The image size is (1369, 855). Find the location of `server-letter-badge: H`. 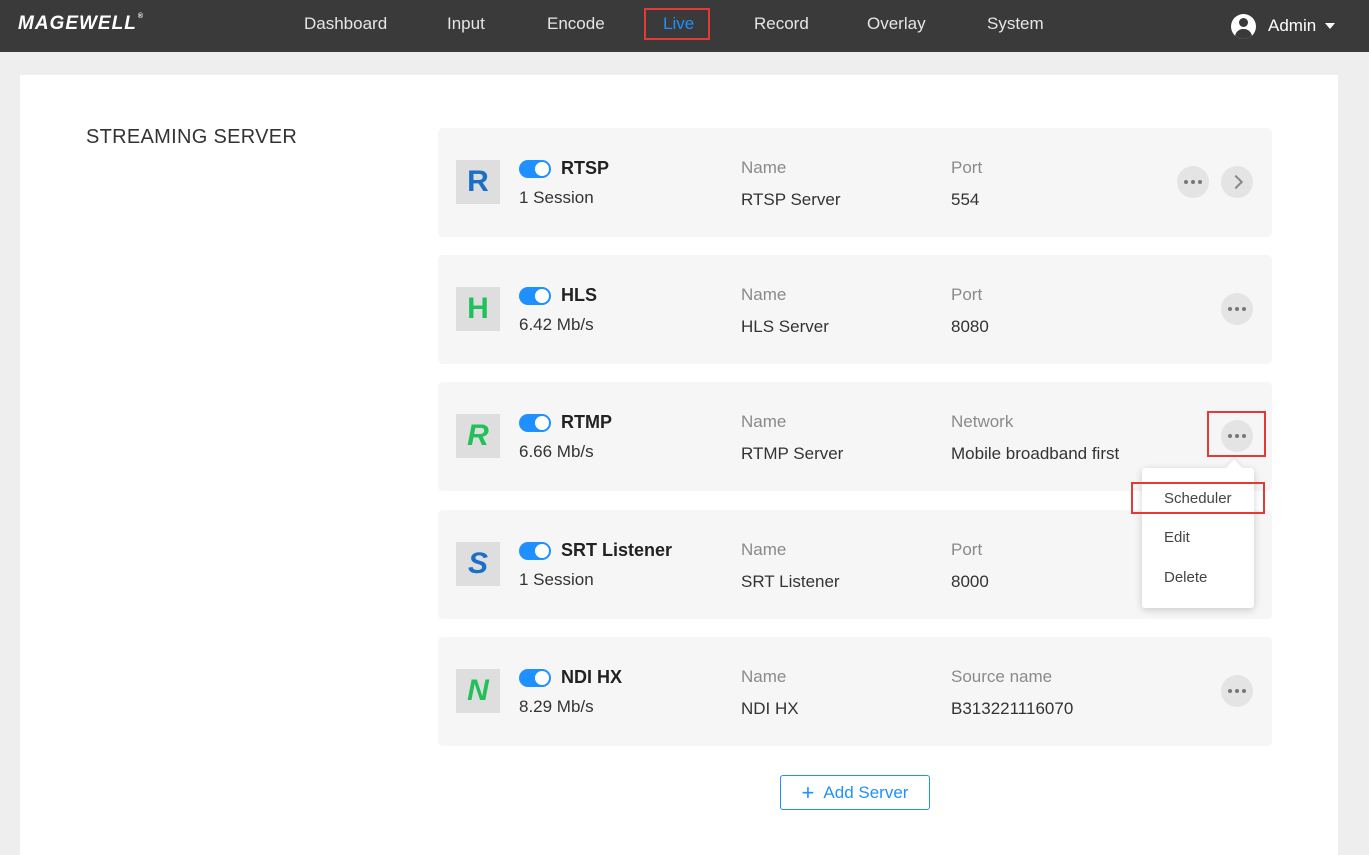

server-letter-badge: H is located at coordinates (478, 309).